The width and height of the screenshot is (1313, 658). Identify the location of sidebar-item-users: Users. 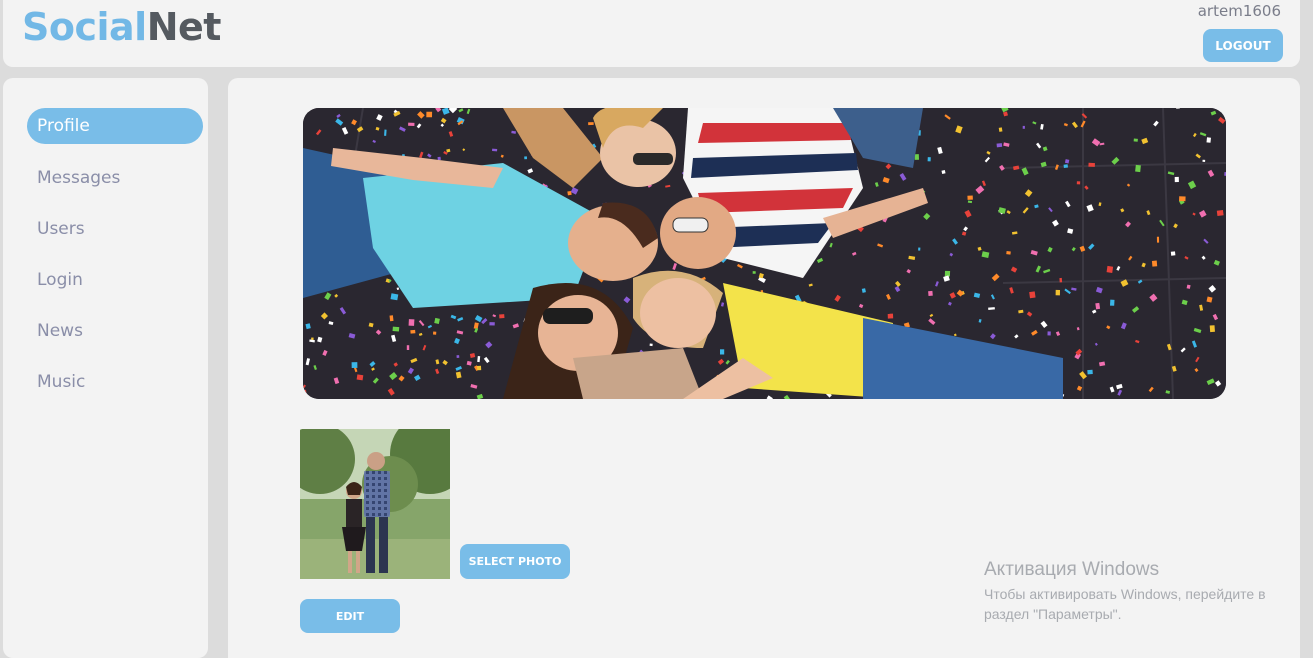
(115, 229).